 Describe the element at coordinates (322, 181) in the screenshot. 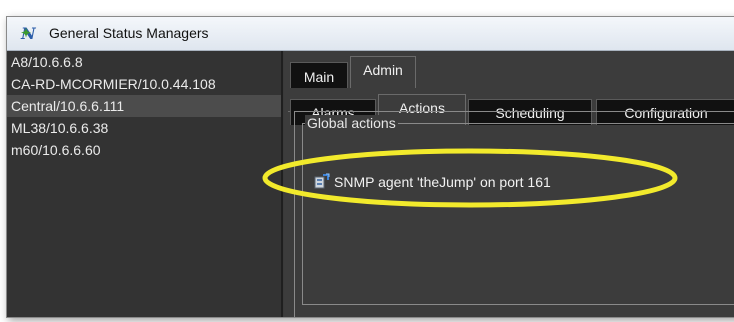

I see `snmp-agent-icon` at that location.